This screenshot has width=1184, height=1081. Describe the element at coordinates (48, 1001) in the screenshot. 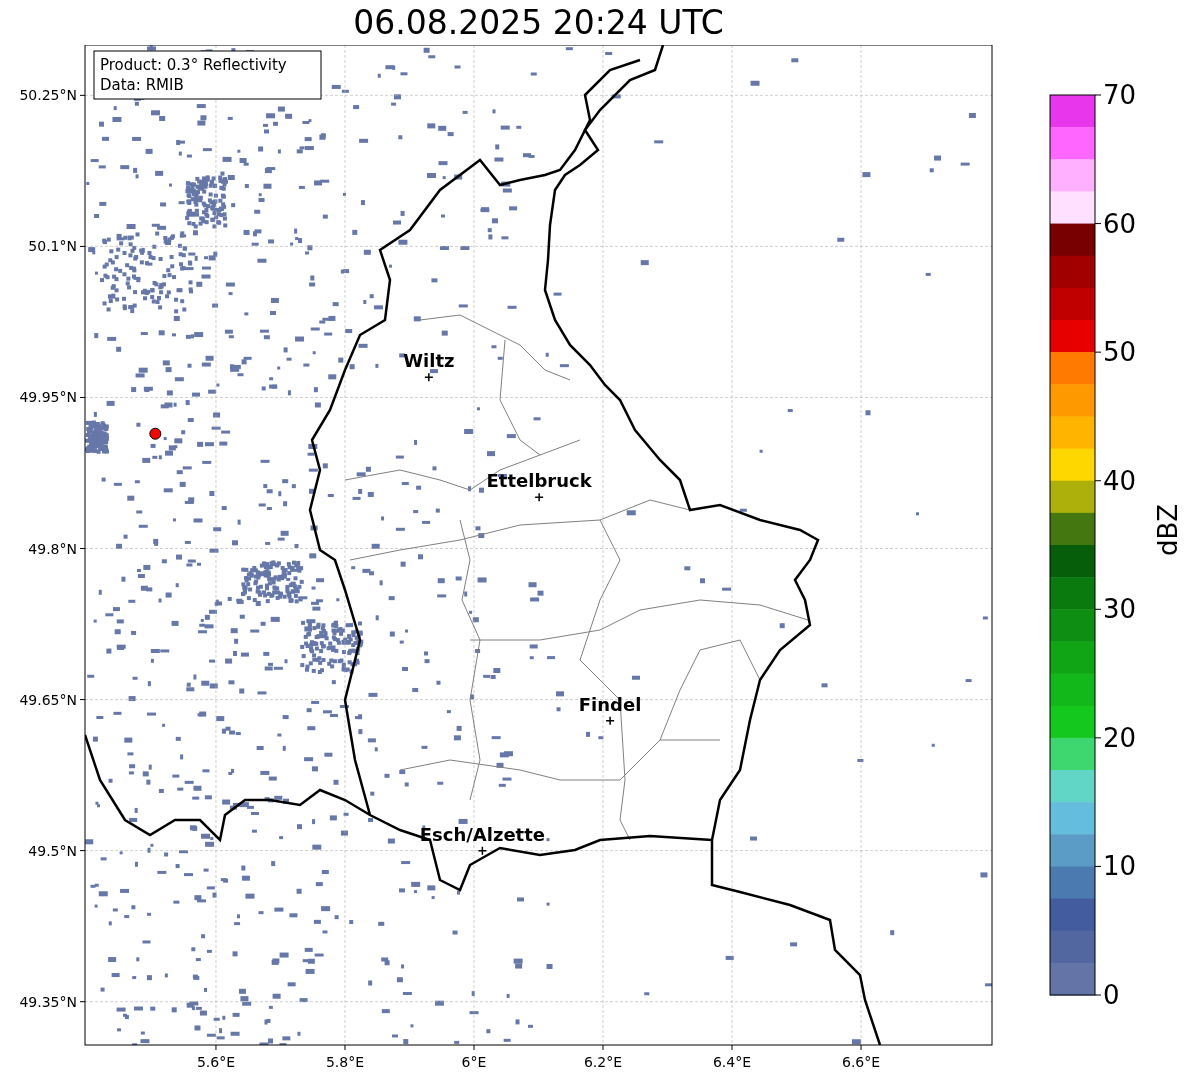

I see `latitude-label: 49.35°N` at that location.